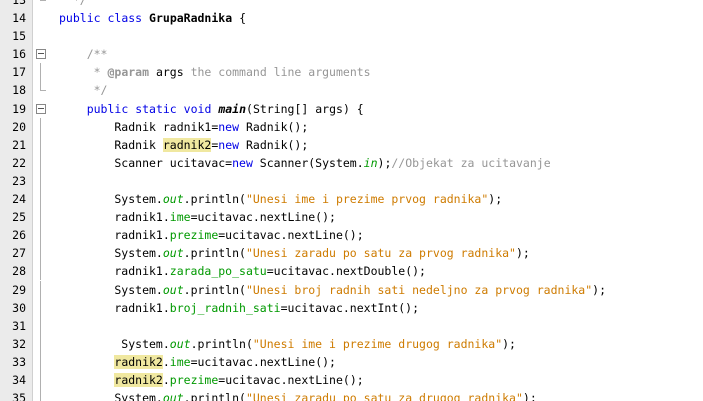 The height and width of the screenshot is (401, 703). Describe the element at coordinates (239, 379) in the screenshot. I see `code-text: radnik2.prezime=ucitavac.nextLine();` at that location.